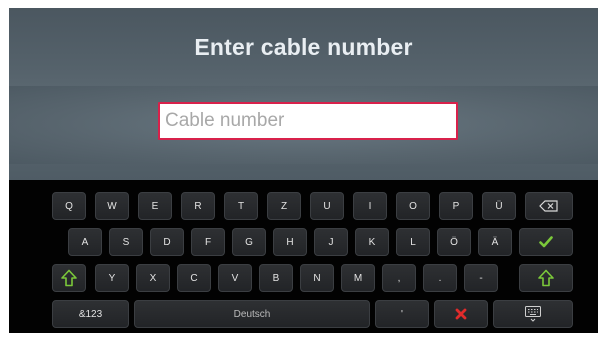  I want to click on hide-keyboard-key, so click(533, 314).